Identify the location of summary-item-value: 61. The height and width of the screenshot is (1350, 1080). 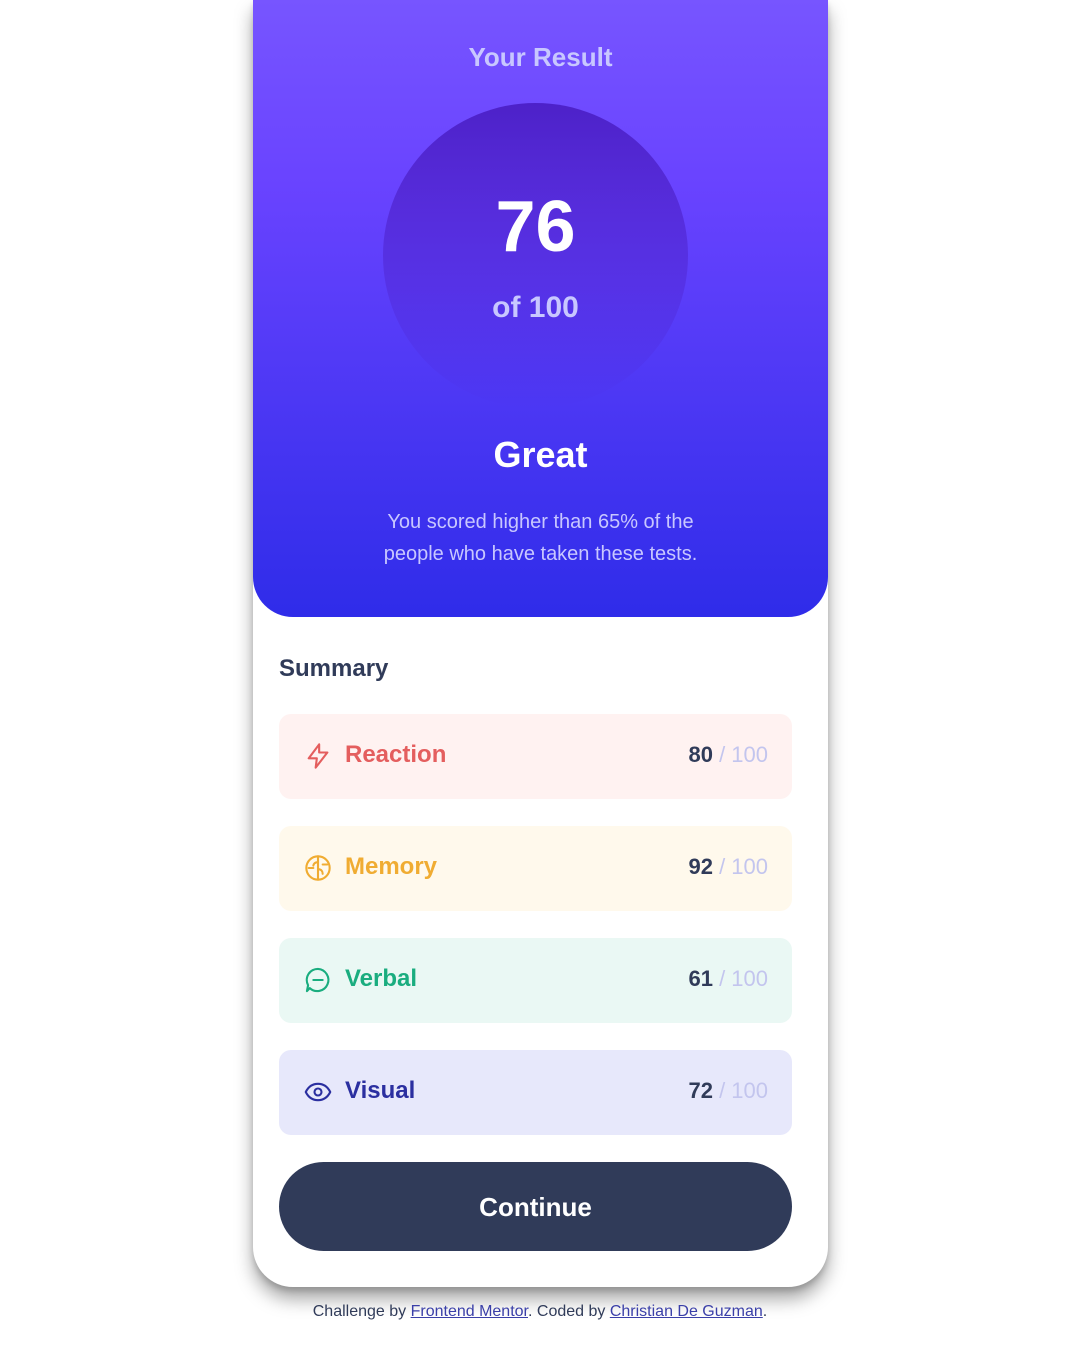
(700, 978).